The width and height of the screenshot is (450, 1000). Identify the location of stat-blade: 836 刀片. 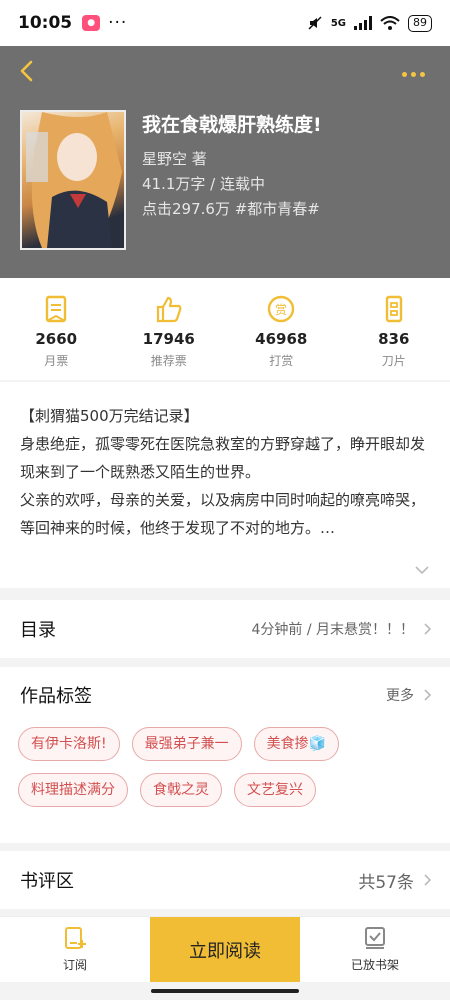
(394, 329).